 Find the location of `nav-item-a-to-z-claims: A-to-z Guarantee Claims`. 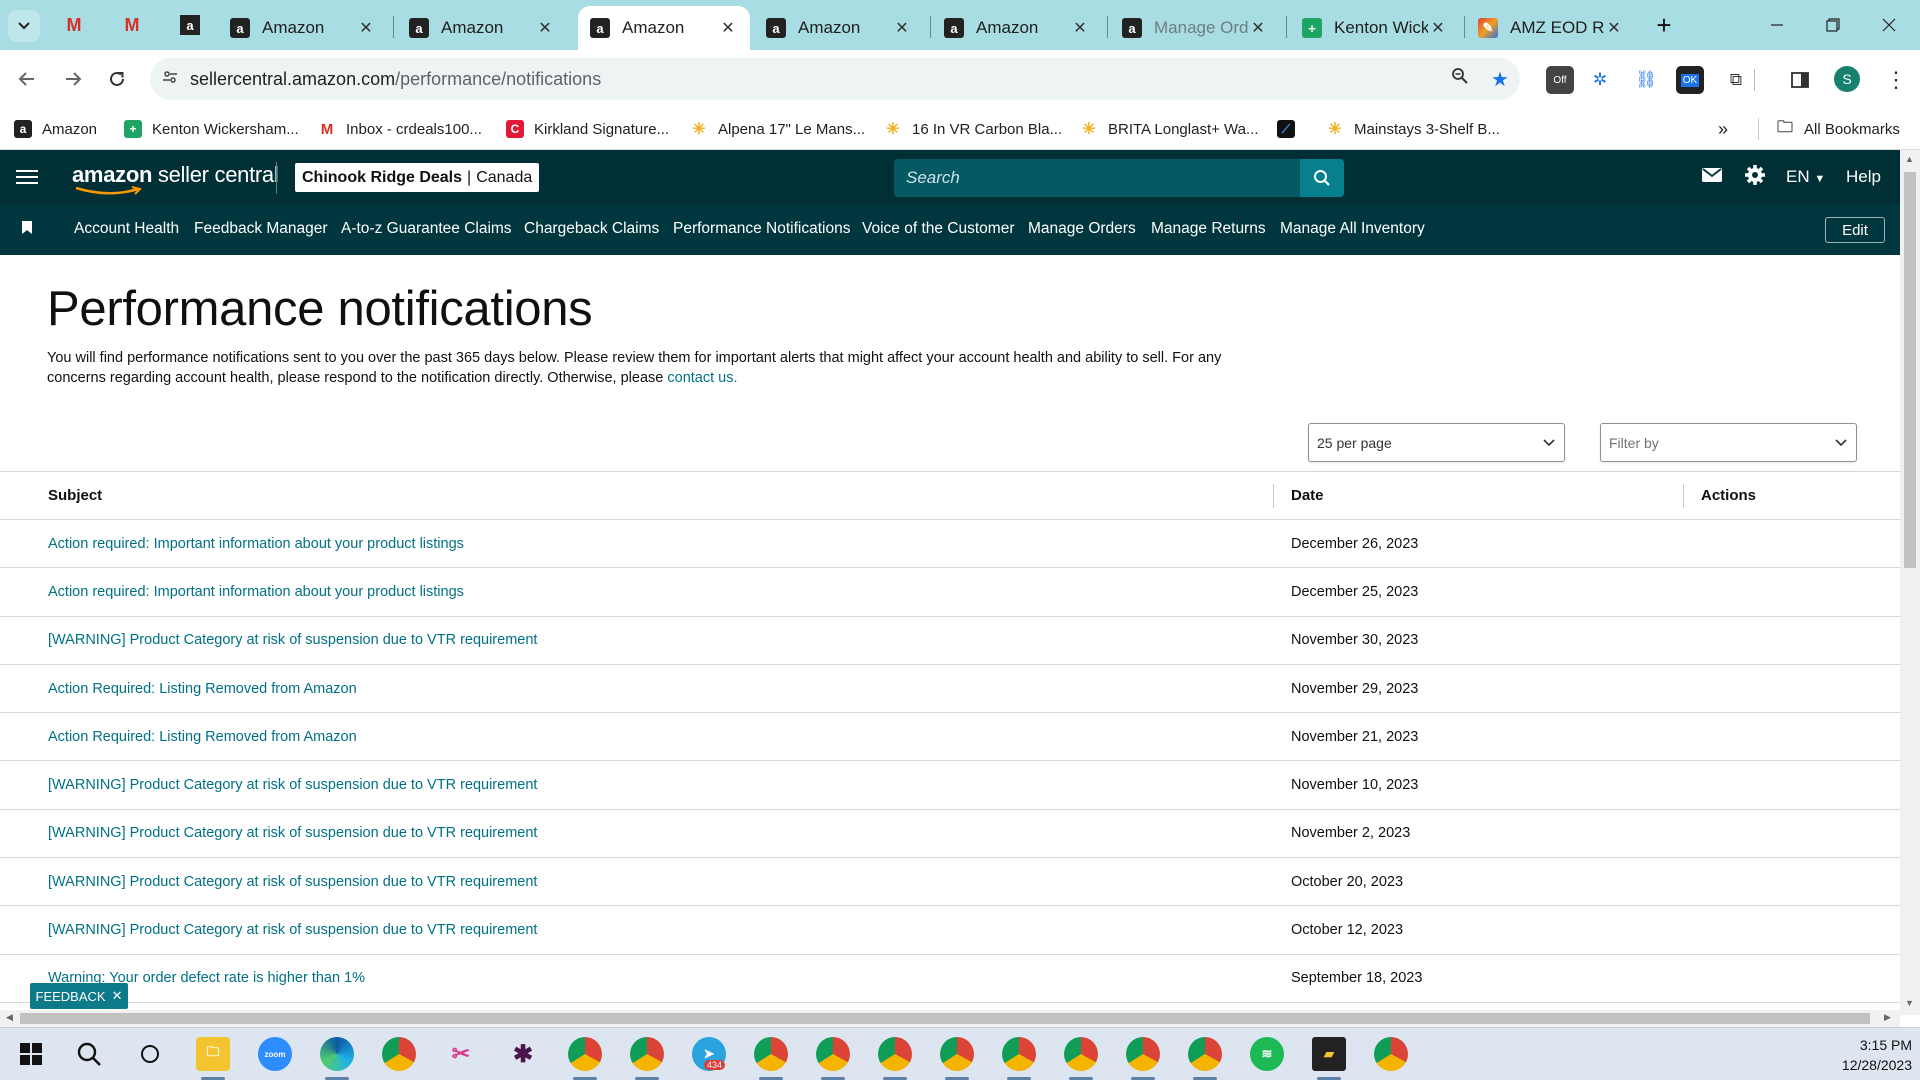

nav-item-a-to-z-claims: A-to-z Guarantee Claims is located at coordinates (426, 229).